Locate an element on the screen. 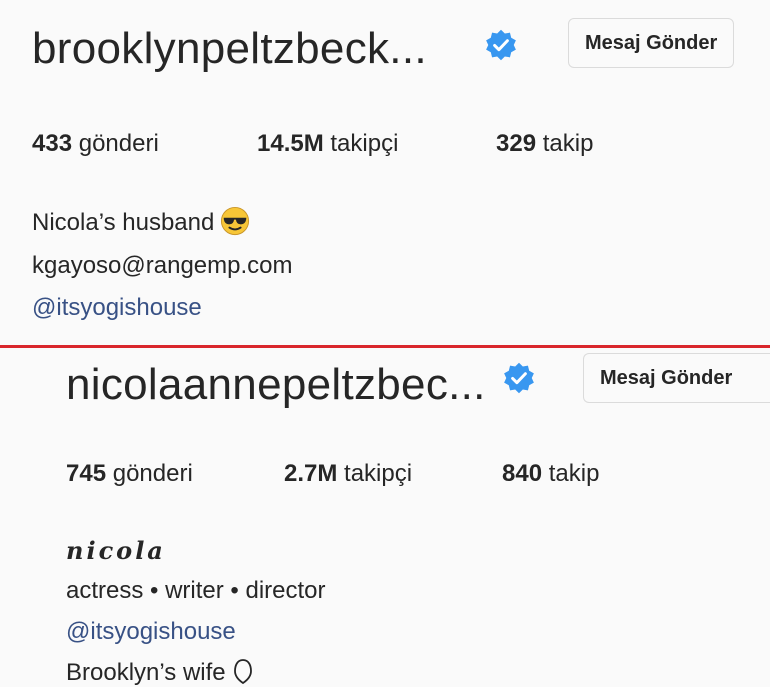  profile-stats: 433 gönderi 14.5M takipçi 329 takip is located at coordinates (312, 144).